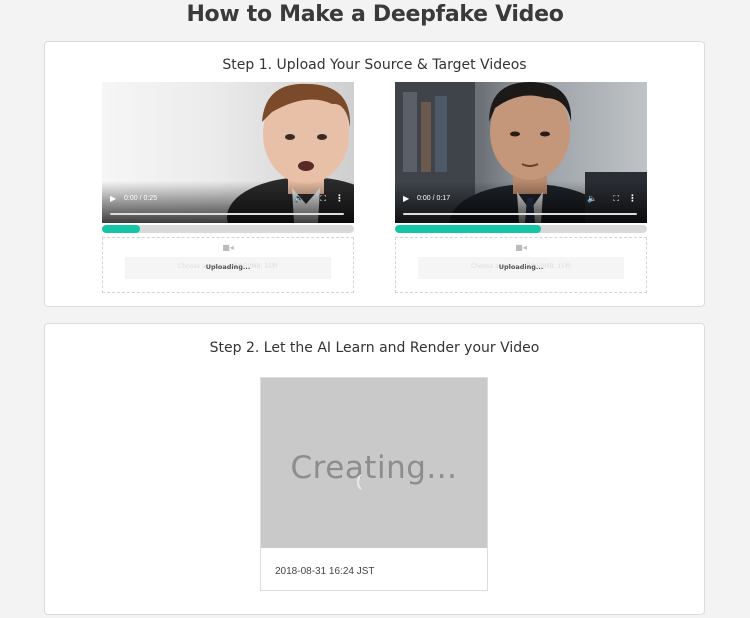  What do you see at coordinates (368, 482) in the screenshot?
I see `spinner-icon` at bounding box center [368, 482].